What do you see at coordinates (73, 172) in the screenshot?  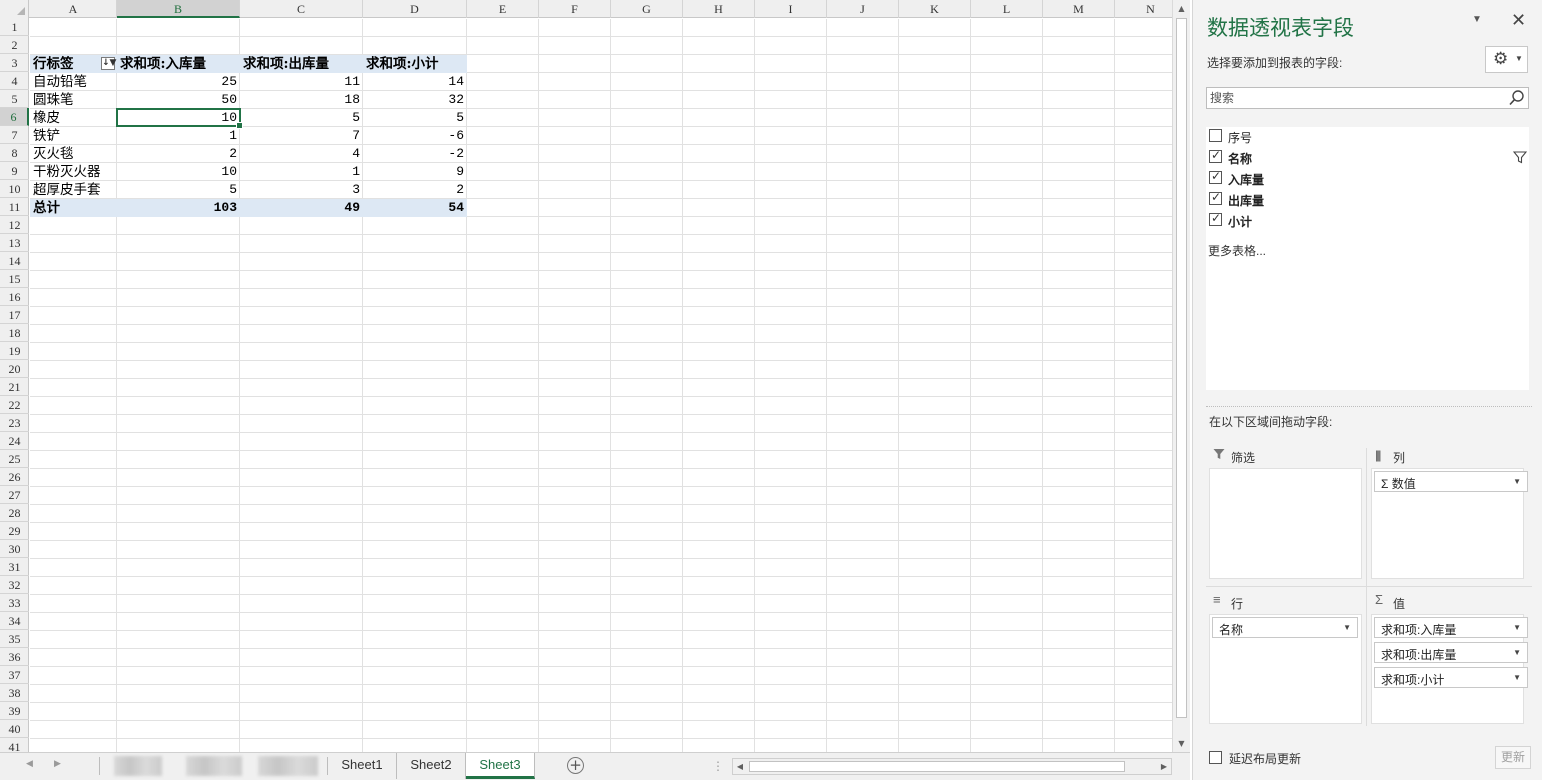 I see `pivot-row-label: 干粉灭火器` at bounding box center [73, 172].